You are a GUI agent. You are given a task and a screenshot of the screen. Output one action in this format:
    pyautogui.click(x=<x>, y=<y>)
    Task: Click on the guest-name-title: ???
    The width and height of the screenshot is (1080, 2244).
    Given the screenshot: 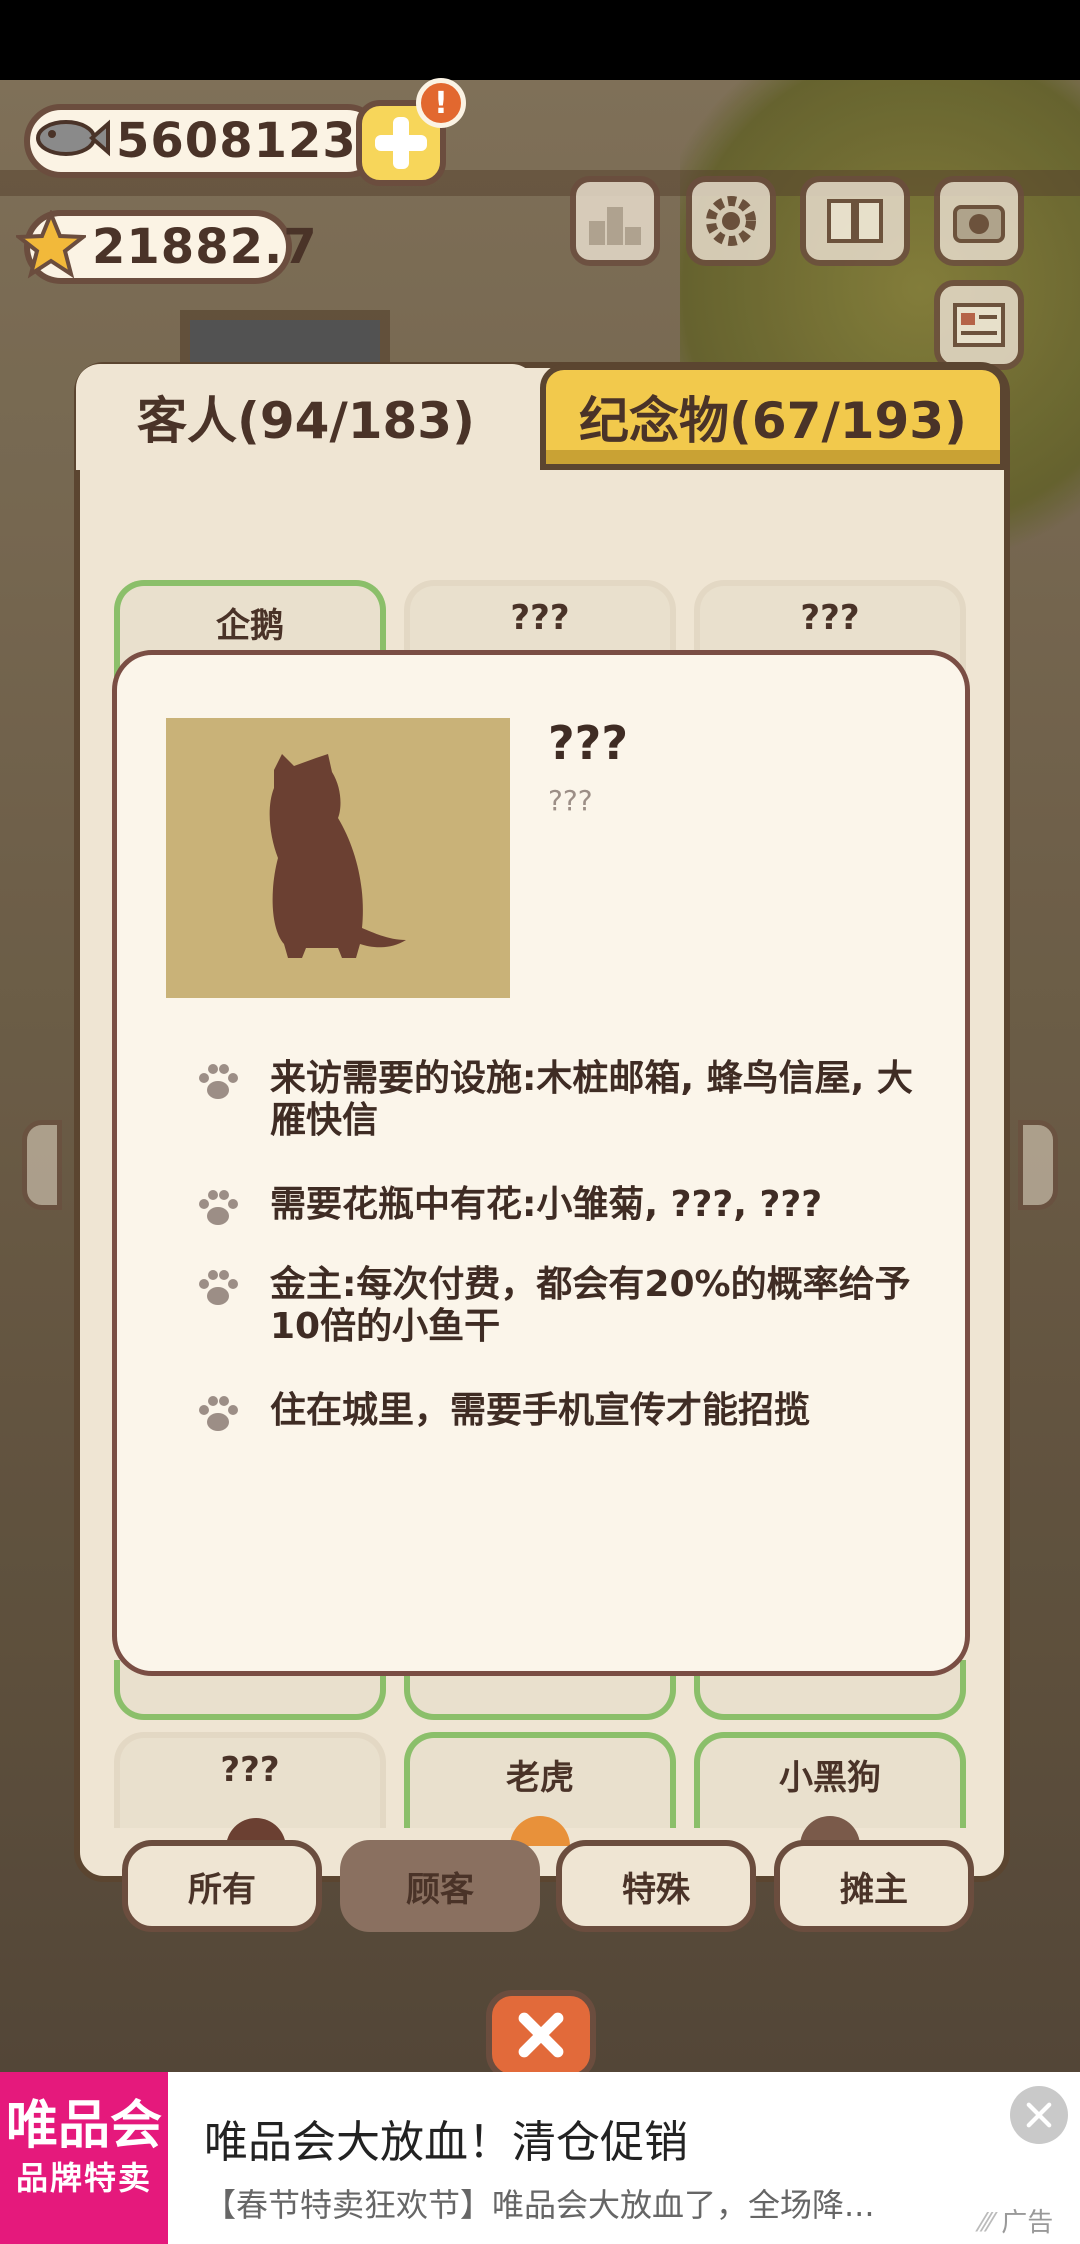 What is the action you would take?
    pyautogui.click(x=588, y=743)
    